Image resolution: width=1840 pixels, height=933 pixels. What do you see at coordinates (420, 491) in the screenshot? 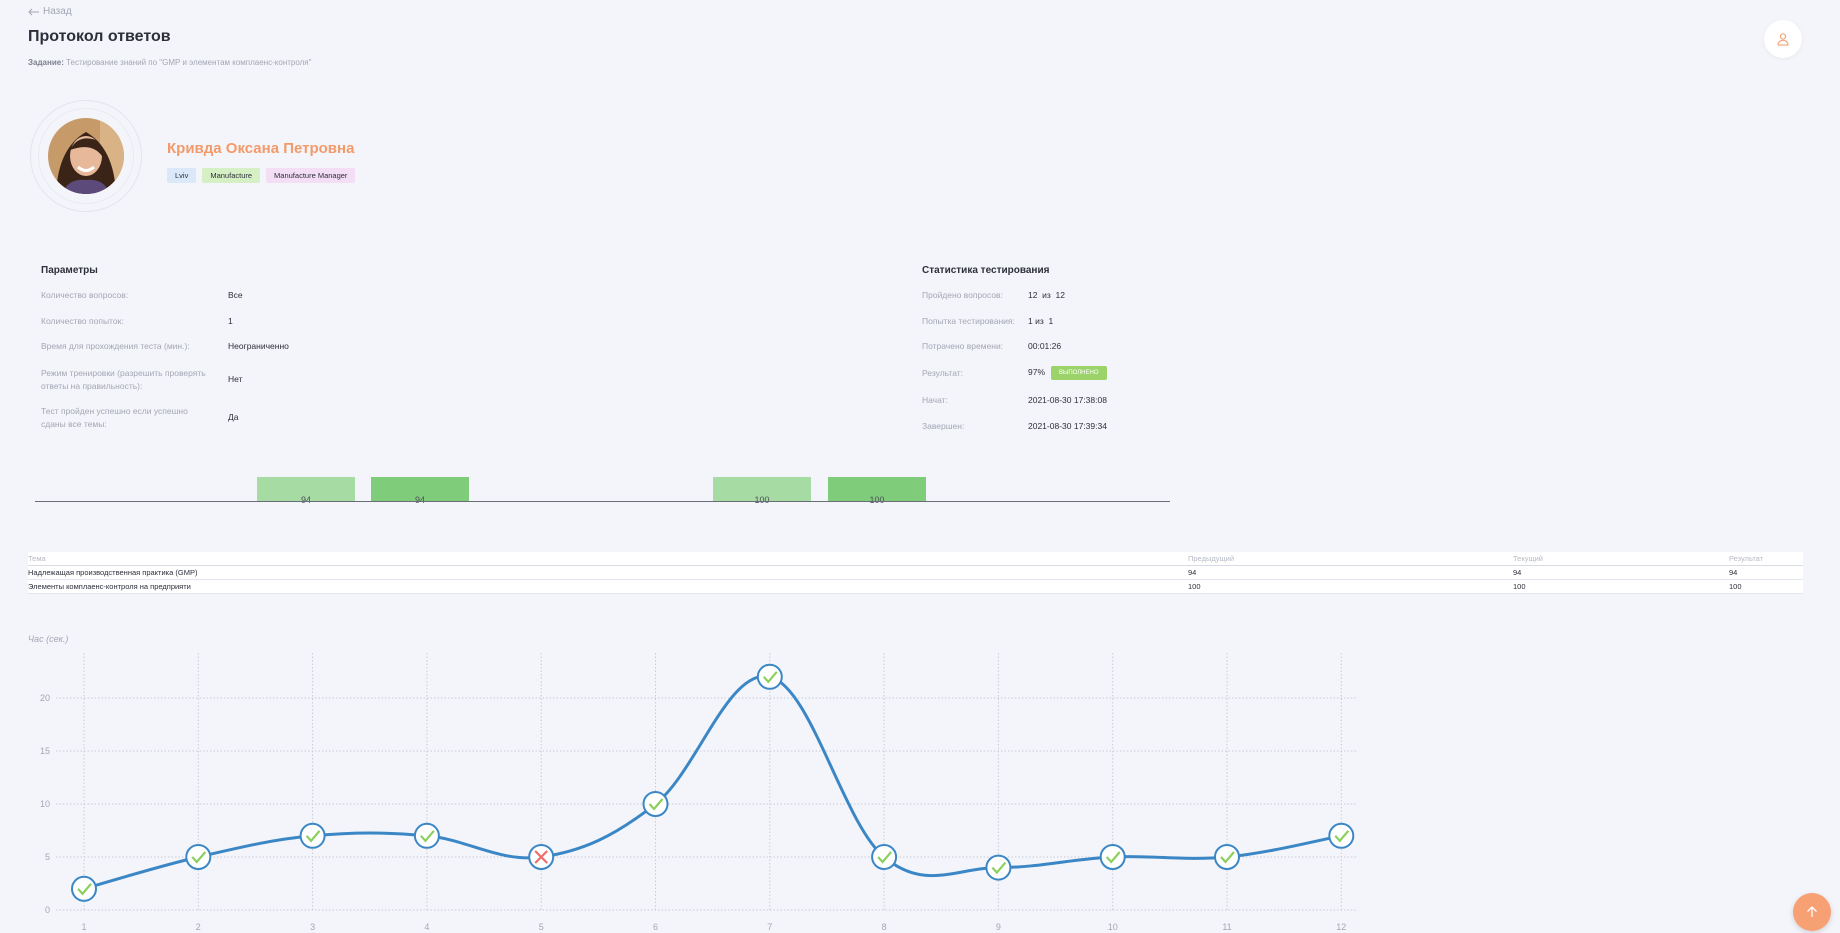
I see `bar-current: 94` at bounding box center [420, 491].